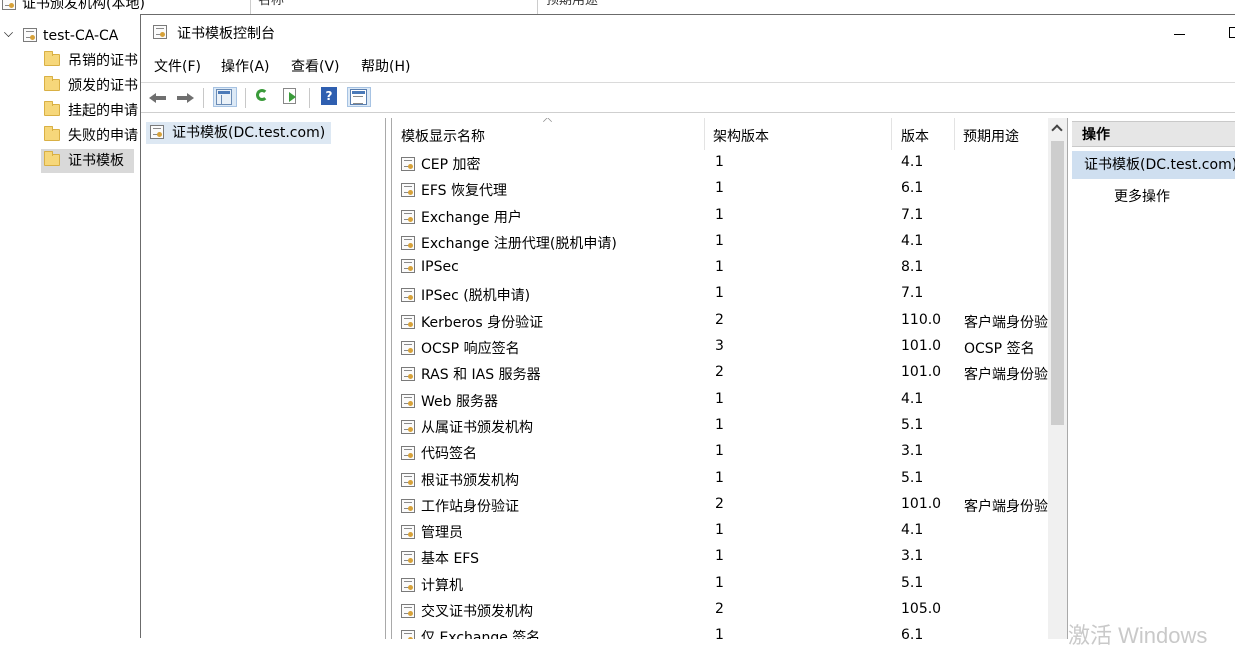 The height and width of the screenshot is (650, 1235). What do you see at coordinates (8, 32) in the screenshot?
I see `chevron-down-icon` at bounding box center [8, 32].